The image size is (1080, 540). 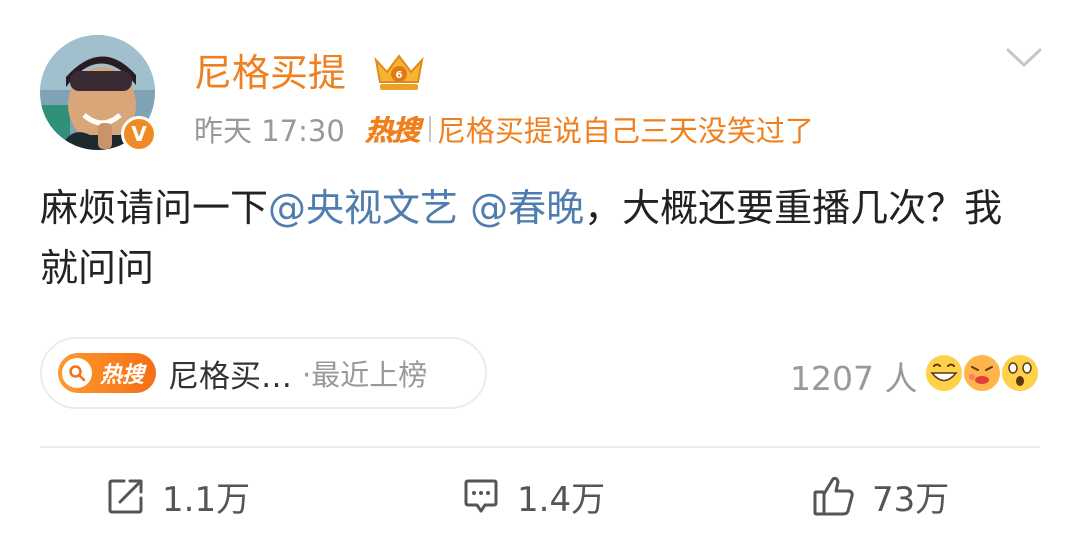 I want to click on hot-search-tag: 热搜, so click(x=392, y=129).